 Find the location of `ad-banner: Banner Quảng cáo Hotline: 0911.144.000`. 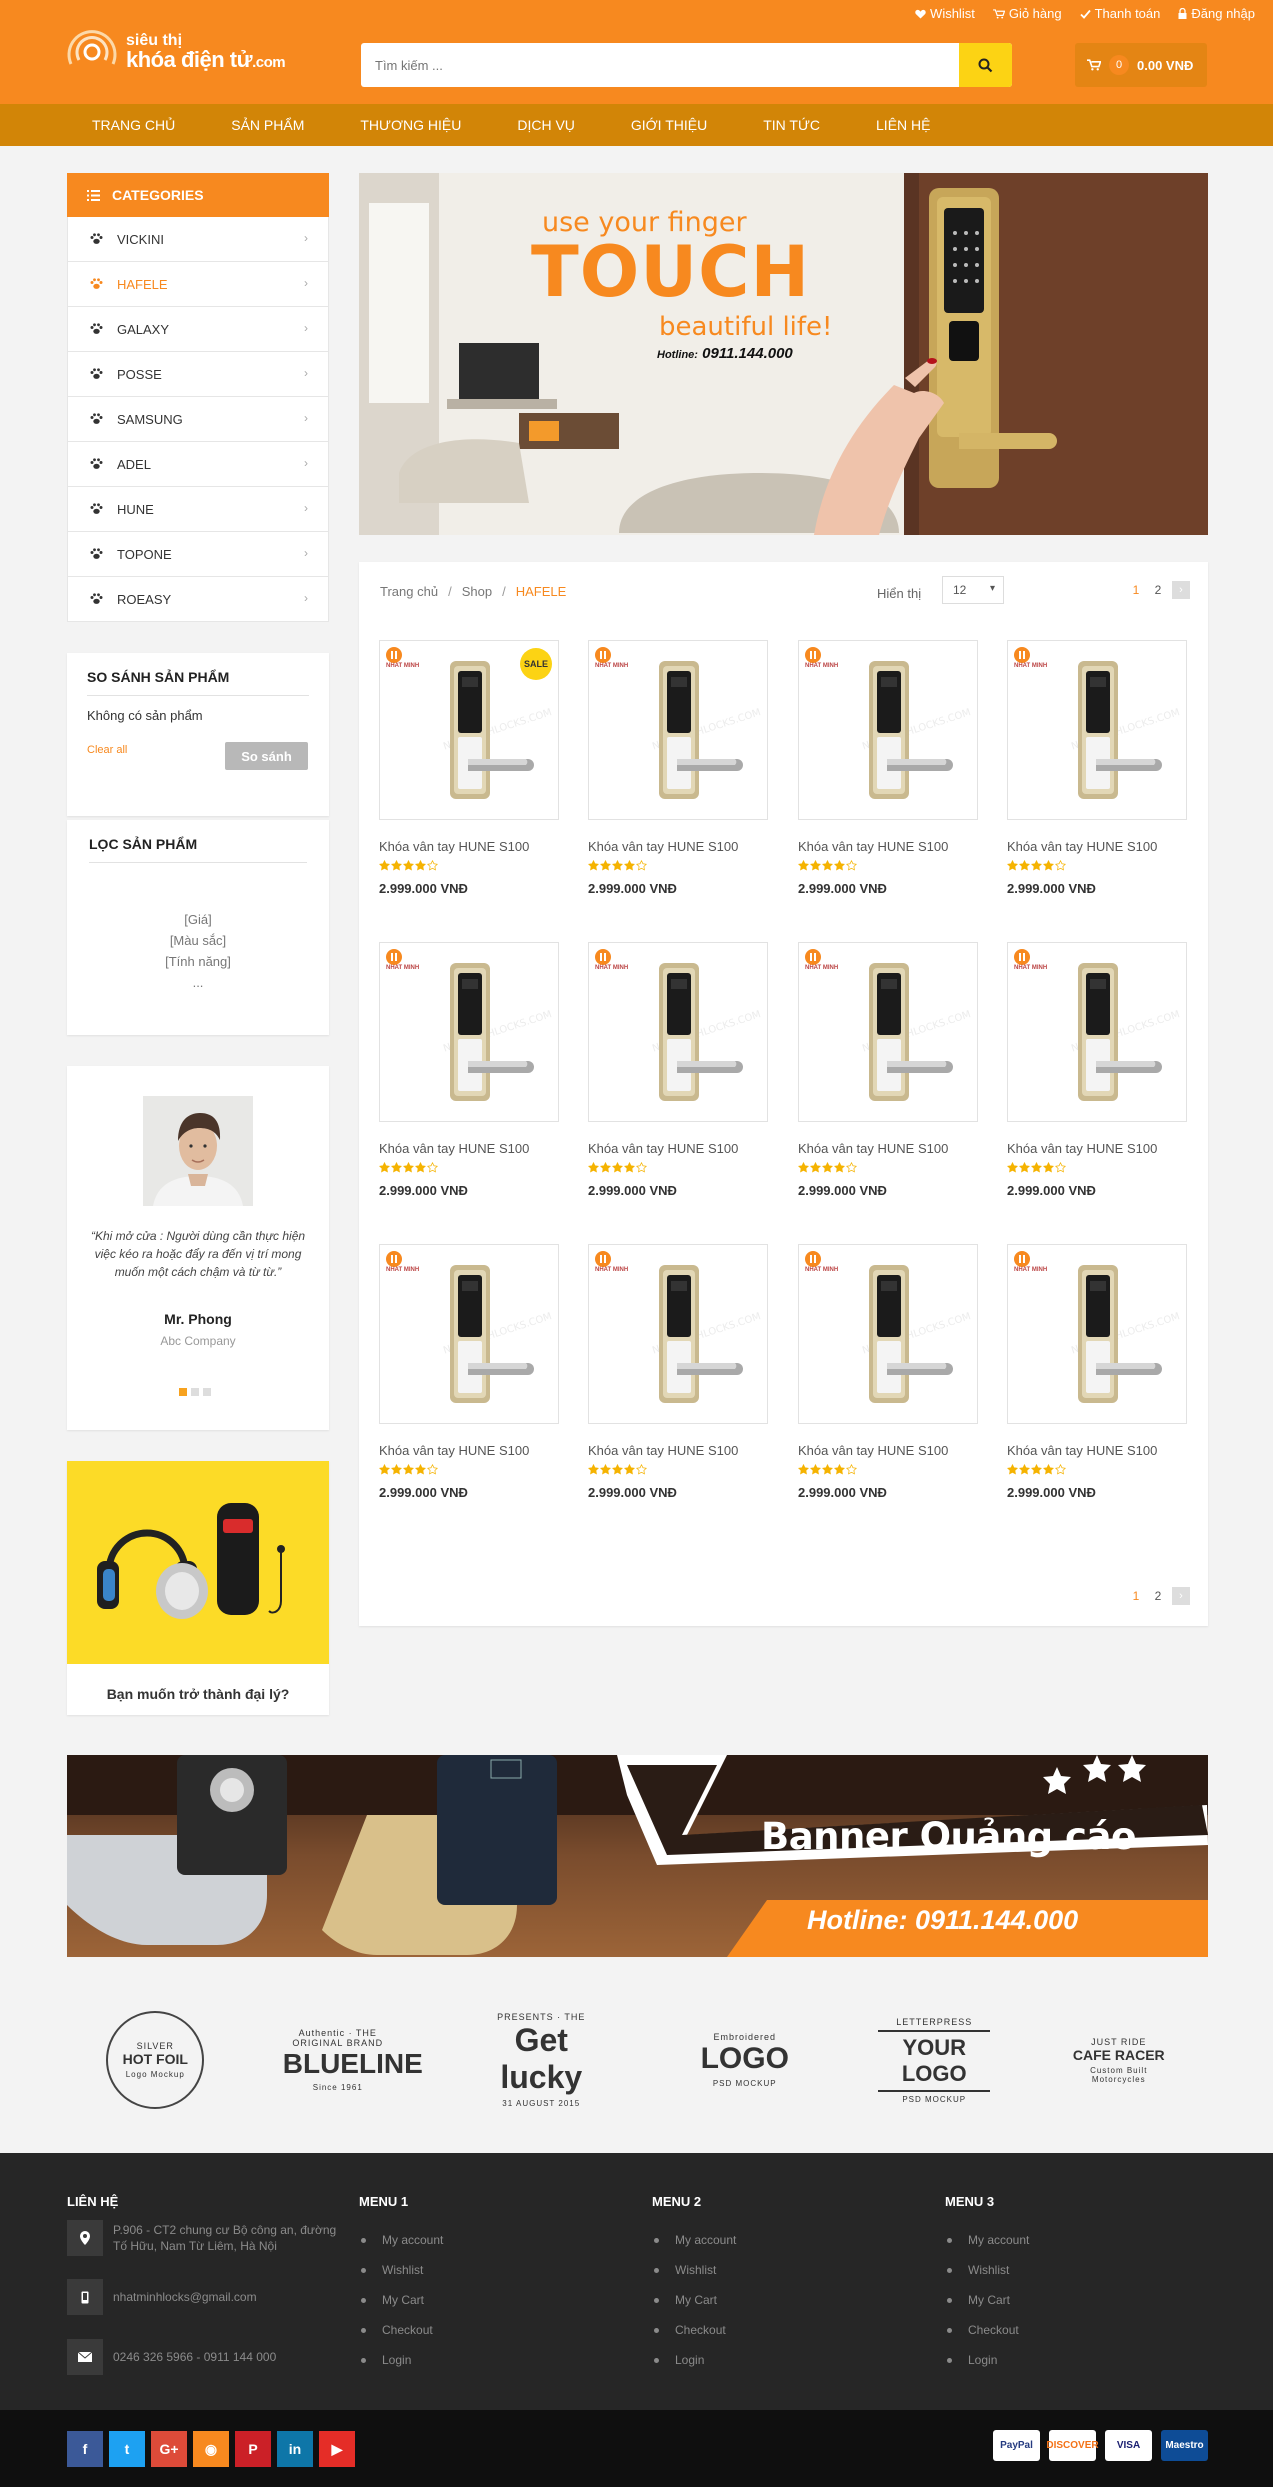

ad-banner: Banner Quảng cáo Hotline: 0911.144.000 is located at coordinates (637, 1856).